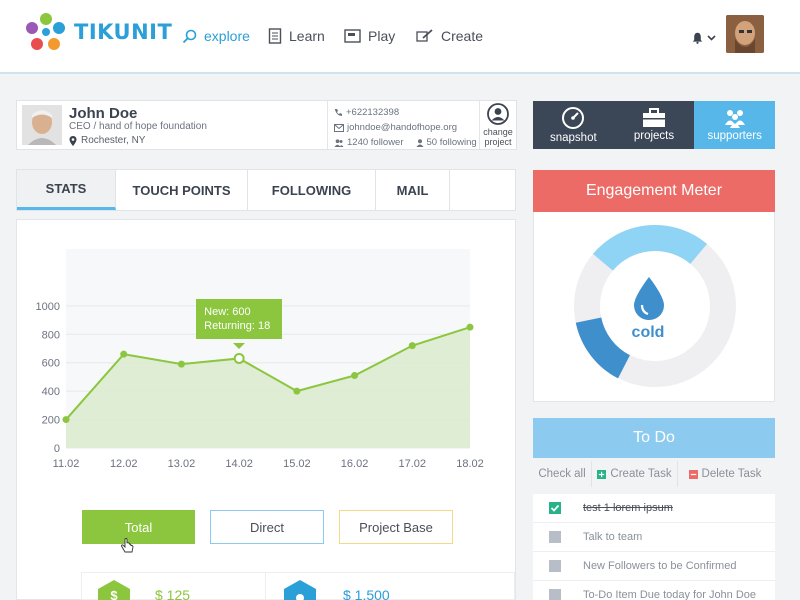 The image size is (800, 600). What do you see at coordinates (648, 332) in the screenshot?
I see `engagement-state: cold` at bounding box center [648, 332].